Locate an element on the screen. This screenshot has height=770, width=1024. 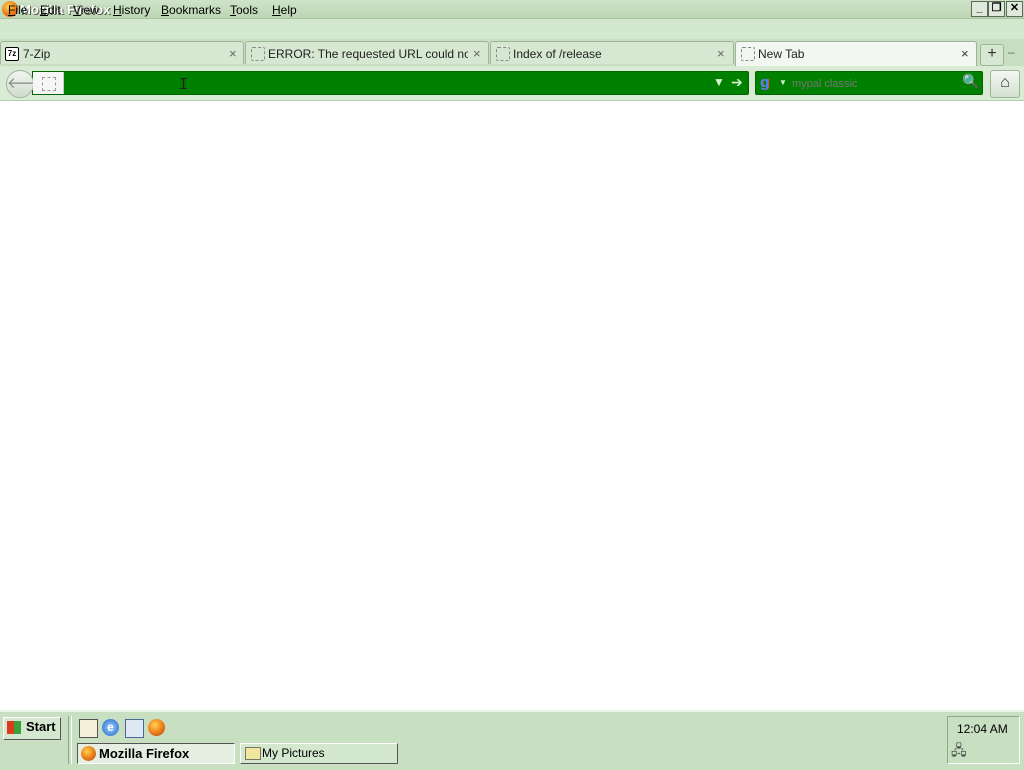
menu-help: Help is located at coordinates (284, 10).